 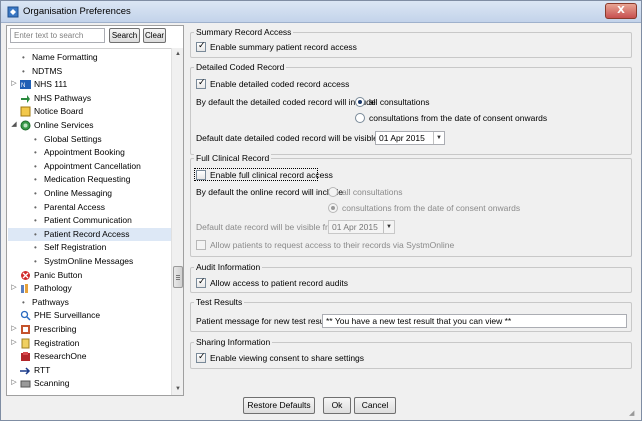 What do you see at coordinates (244, 32) in the screenshot?
I see `summary-legend: Summary Record Access` at bounding box center [244, 32].